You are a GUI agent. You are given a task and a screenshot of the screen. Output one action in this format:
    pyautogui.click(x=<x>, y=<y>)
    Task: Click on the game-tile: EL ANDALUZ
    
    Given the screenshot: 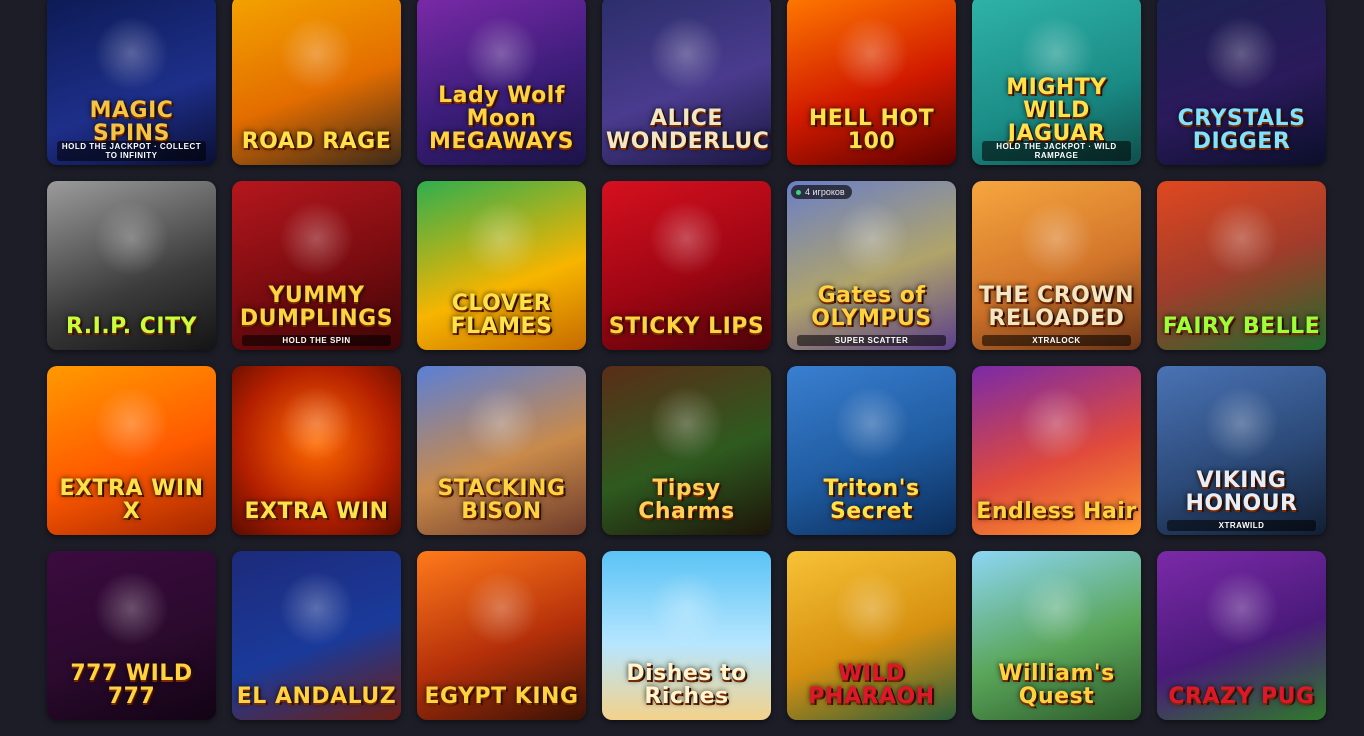 What is the action you would take?
    pyautogui.click(x=316, y=635)
    